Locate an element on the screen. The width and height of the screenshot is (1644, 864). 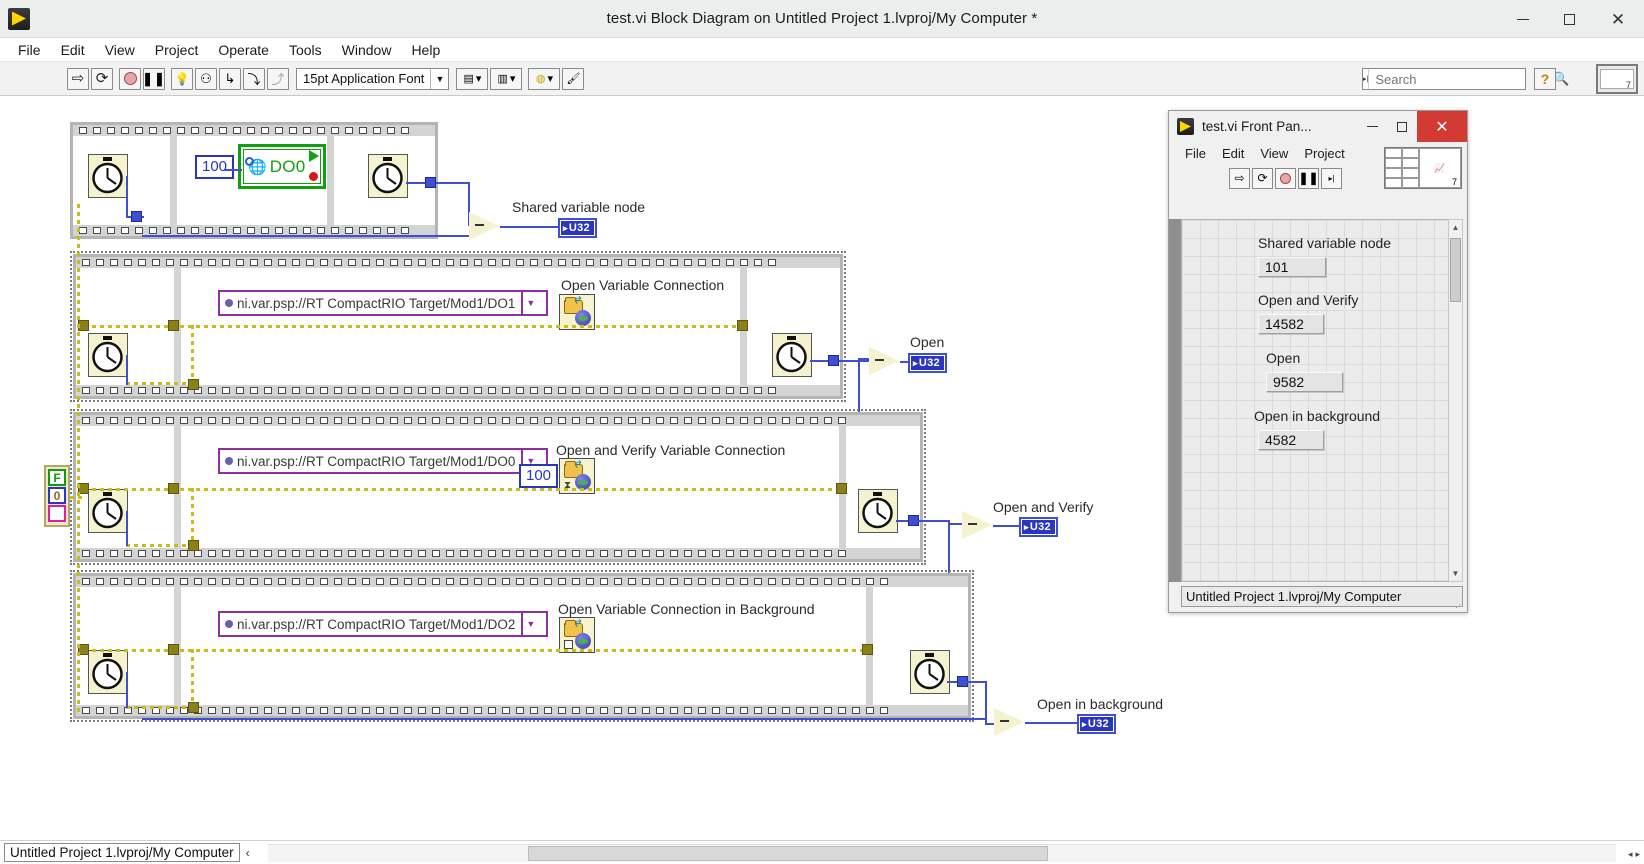
open-and-verify-indicator: U32 is located at coordinates (1038, 527).